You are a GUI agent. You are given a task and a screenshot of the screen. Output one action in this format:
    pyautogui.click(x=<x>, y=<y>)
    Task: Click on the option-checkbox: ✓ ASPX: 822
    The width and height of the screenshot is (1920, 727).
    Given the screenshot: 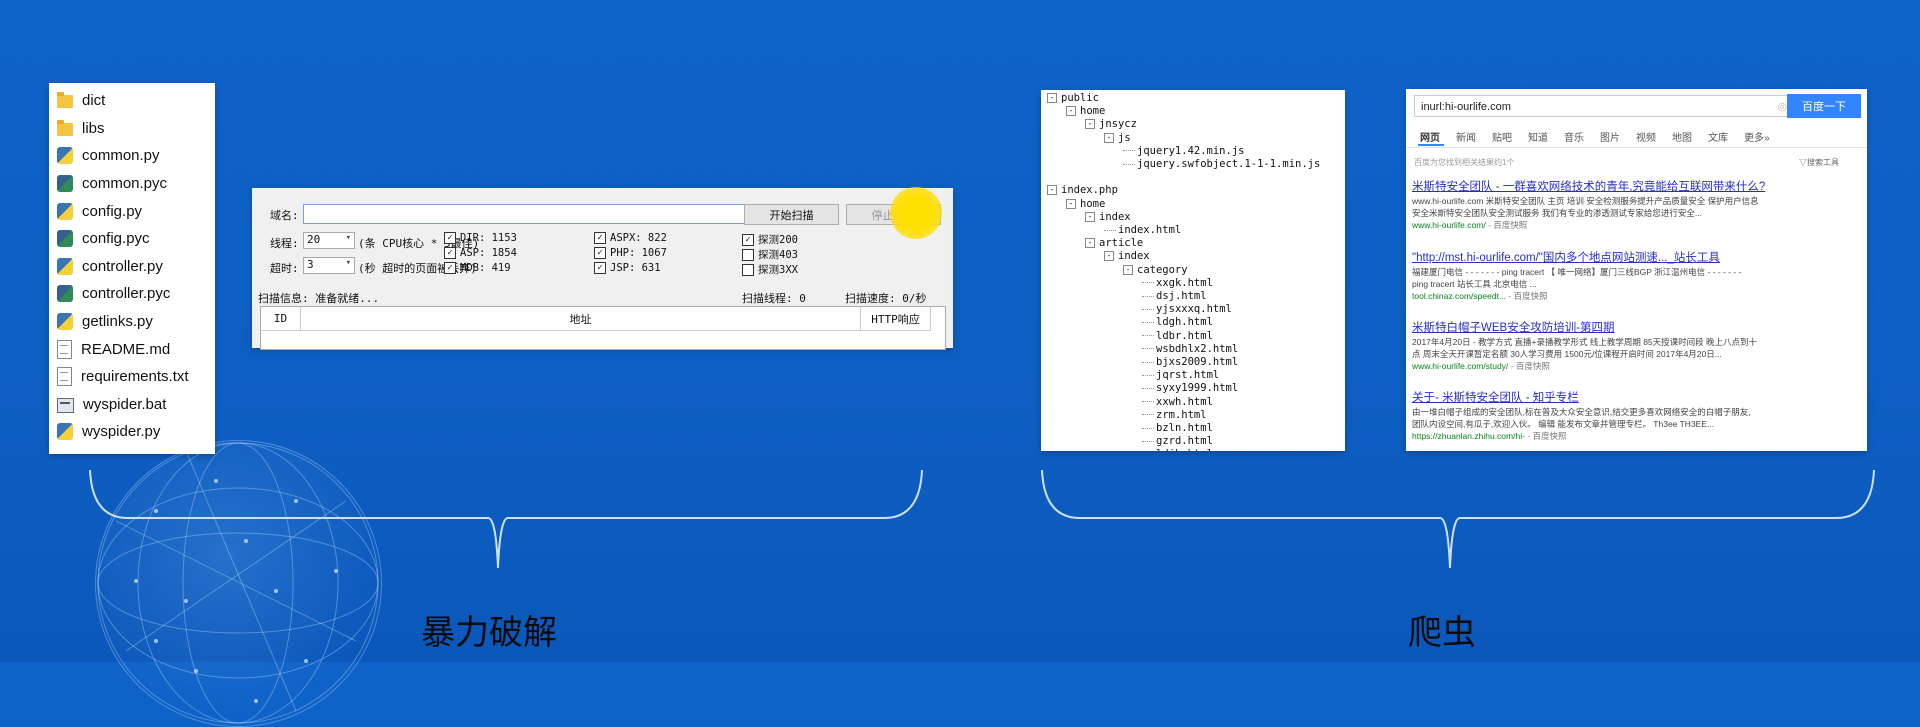 What is the action you would take?
    pyautogui.click(x=630, y=238)
    